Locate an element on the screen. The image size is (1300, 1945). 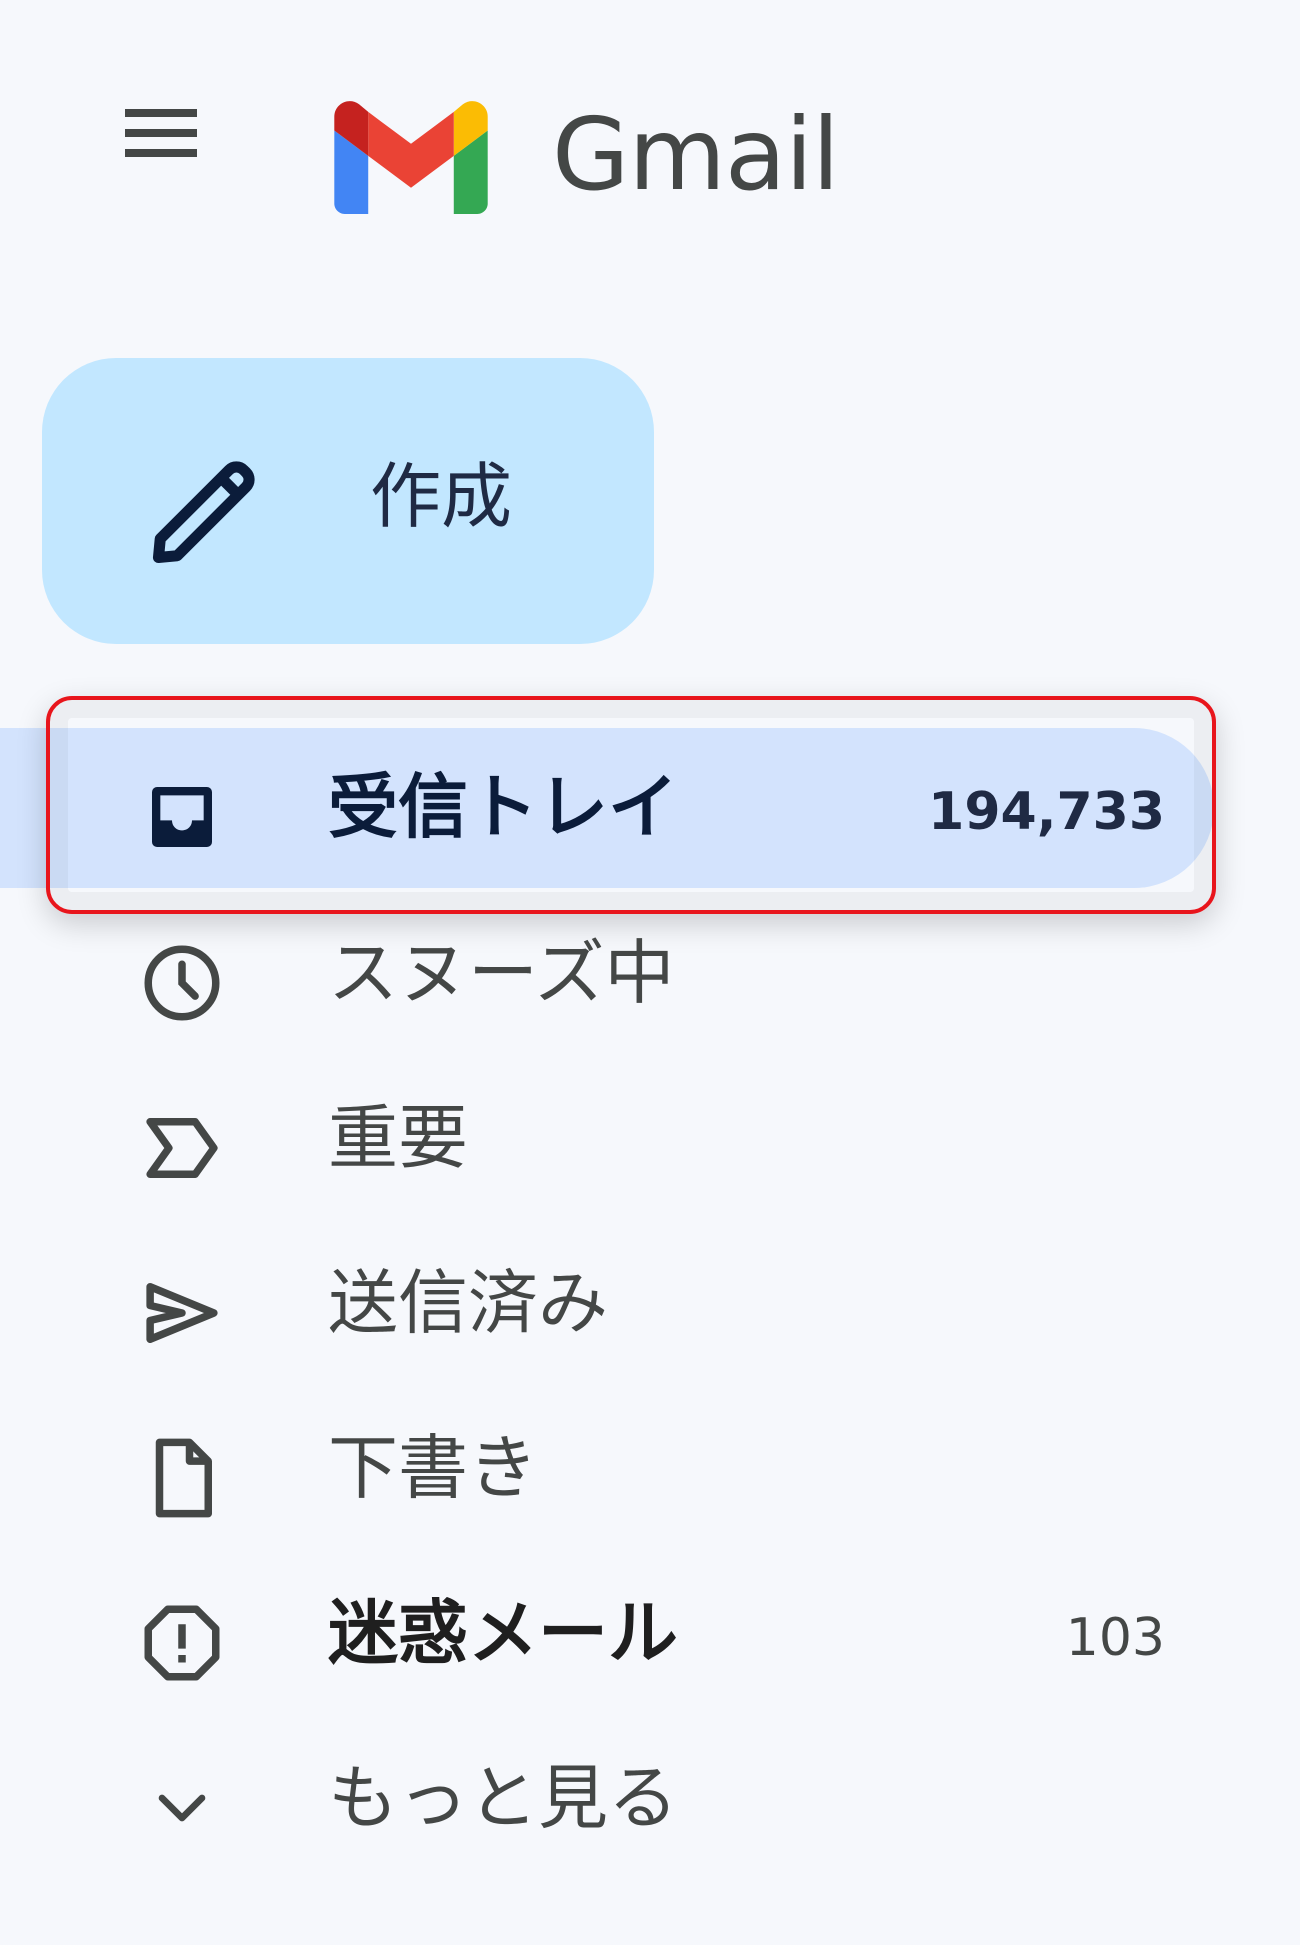
nav-item-inbox: 受信トレイ 194,733 is located at coordinates (607, 807).